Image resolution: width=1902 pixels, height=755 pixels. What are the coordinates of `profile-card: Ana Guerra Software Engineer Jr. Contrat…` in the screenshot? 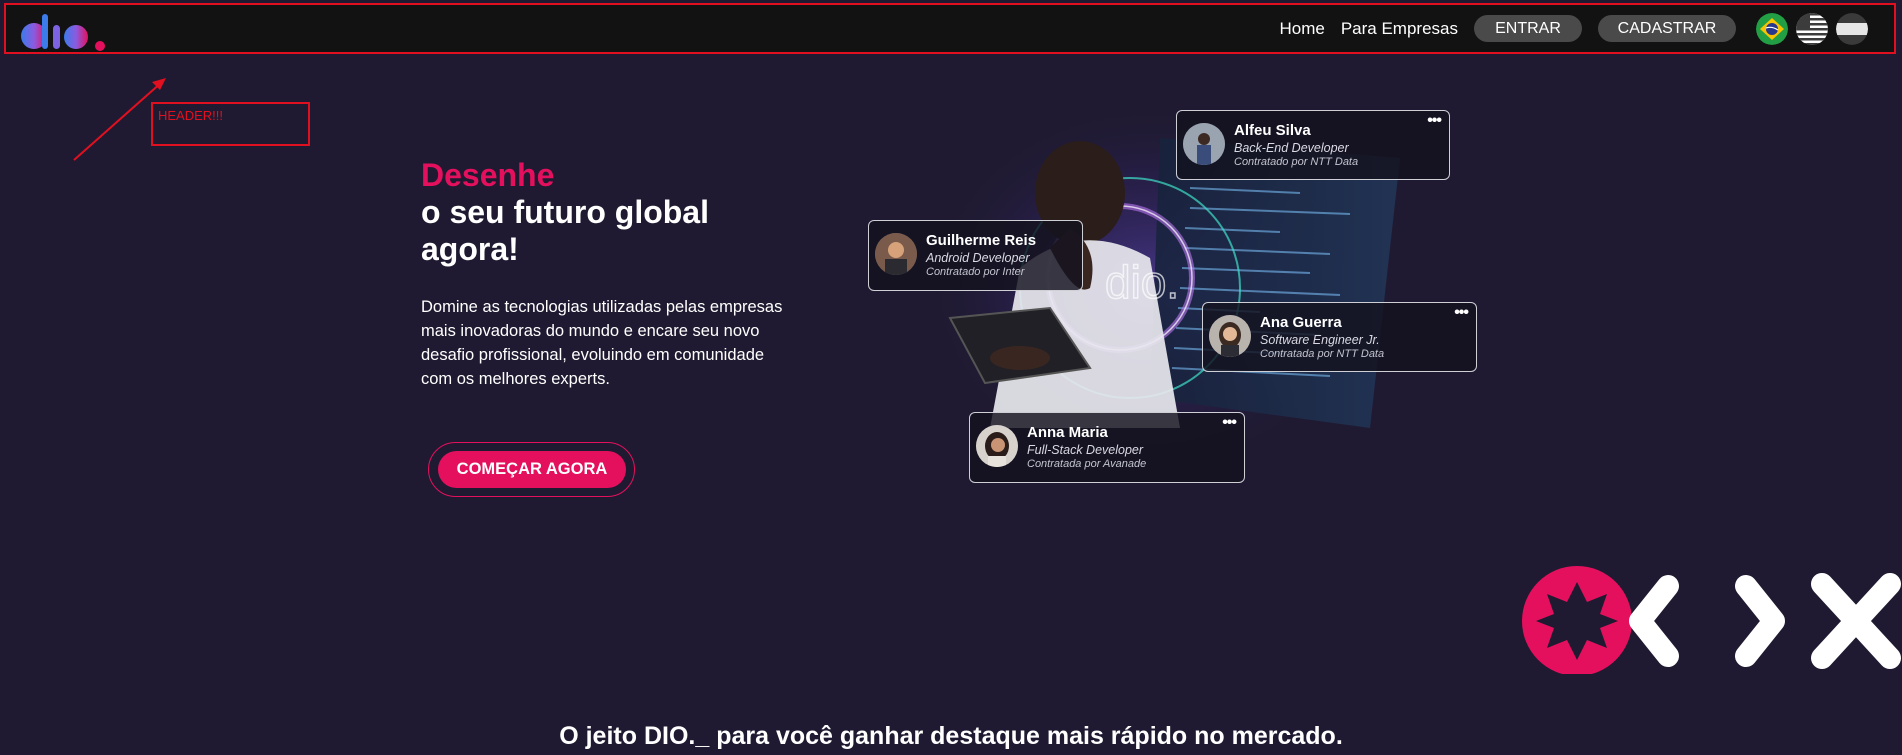 It's located at (1339, 337).